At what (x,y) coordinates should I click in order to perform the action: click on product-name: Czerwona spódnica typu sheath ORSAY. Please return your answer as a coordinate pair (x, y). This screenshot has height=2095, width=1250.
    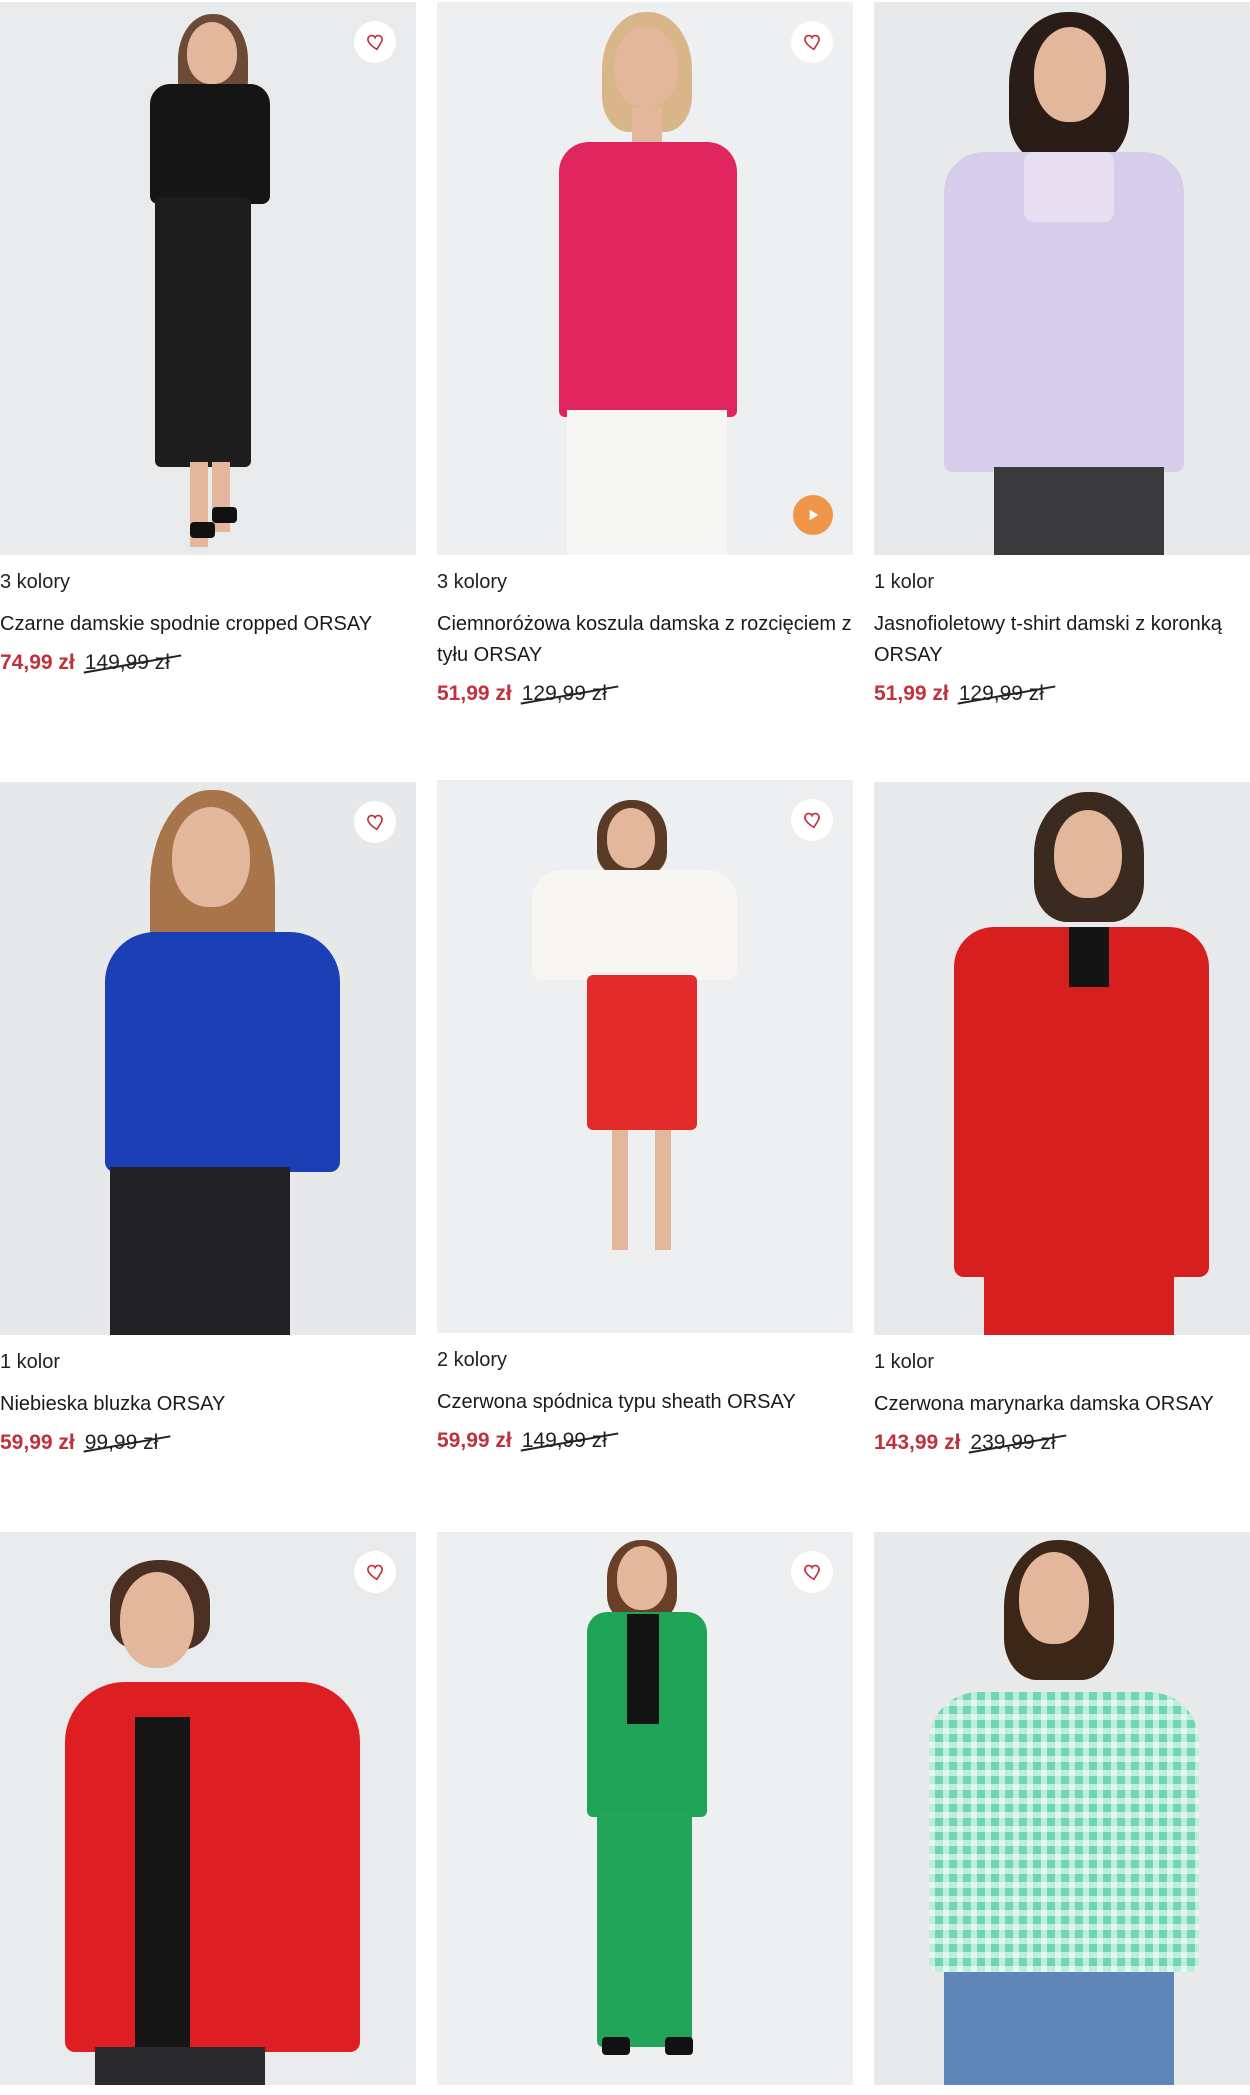
    Looking at the image, I should click on (645, 1402).